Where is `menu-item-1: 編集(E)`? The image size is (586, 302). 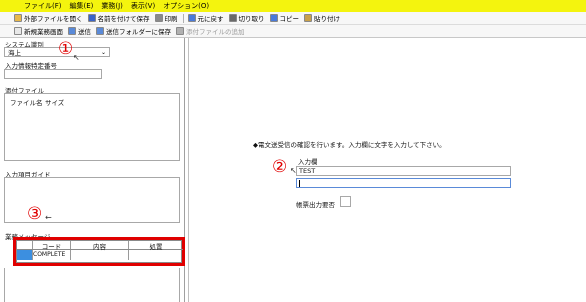 menu-item-1: 編集(E) is located at coordinates (82, 6).